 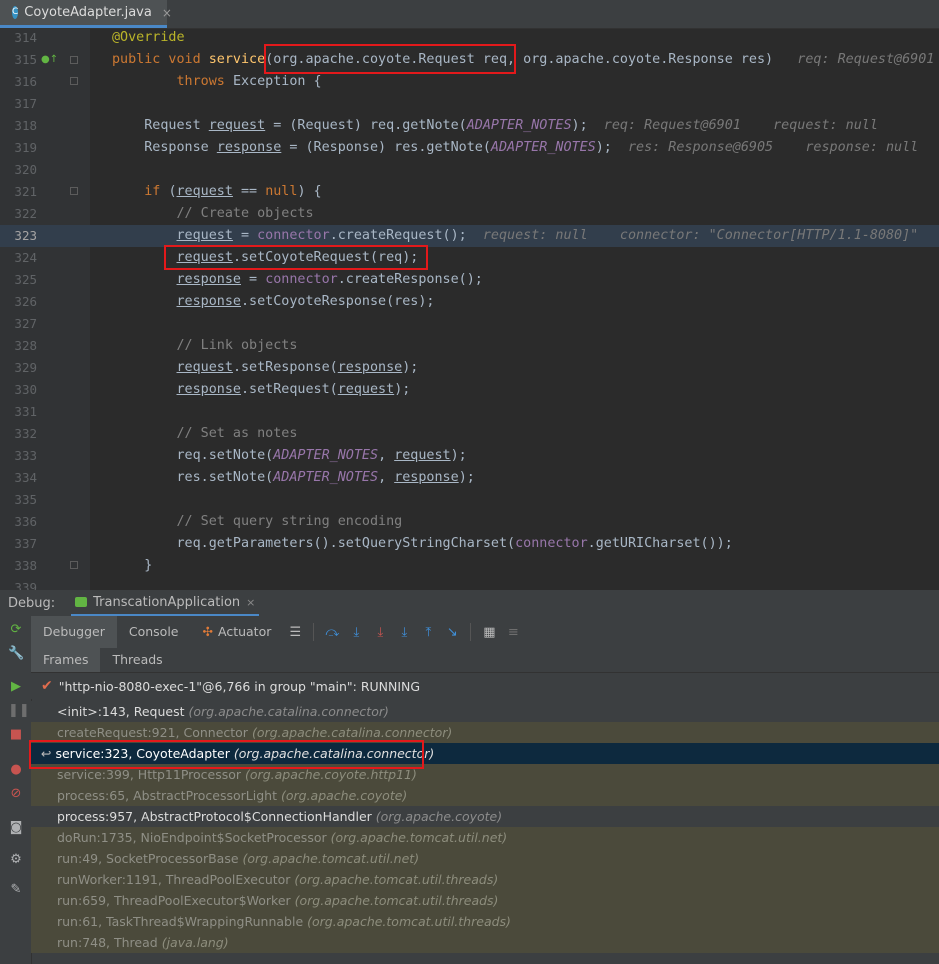 What do you see at coordinates (25, 125) in the screenshot?
I see `line-number: 318` at bounding box center [25, 125].